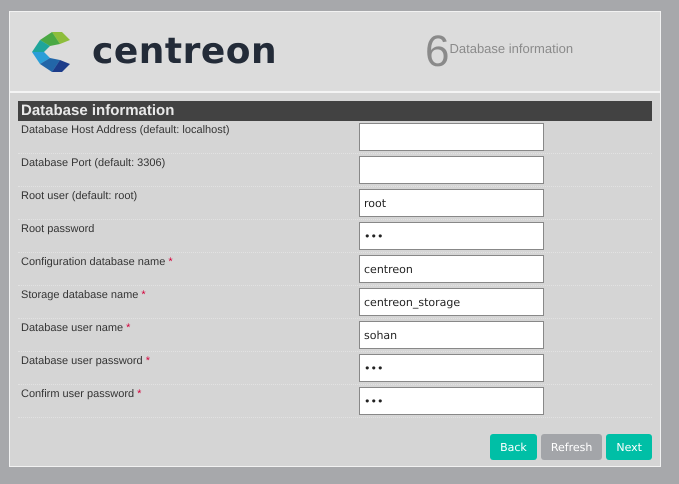  I want to click on field-label: Root user (default: root), so click(79, 196).